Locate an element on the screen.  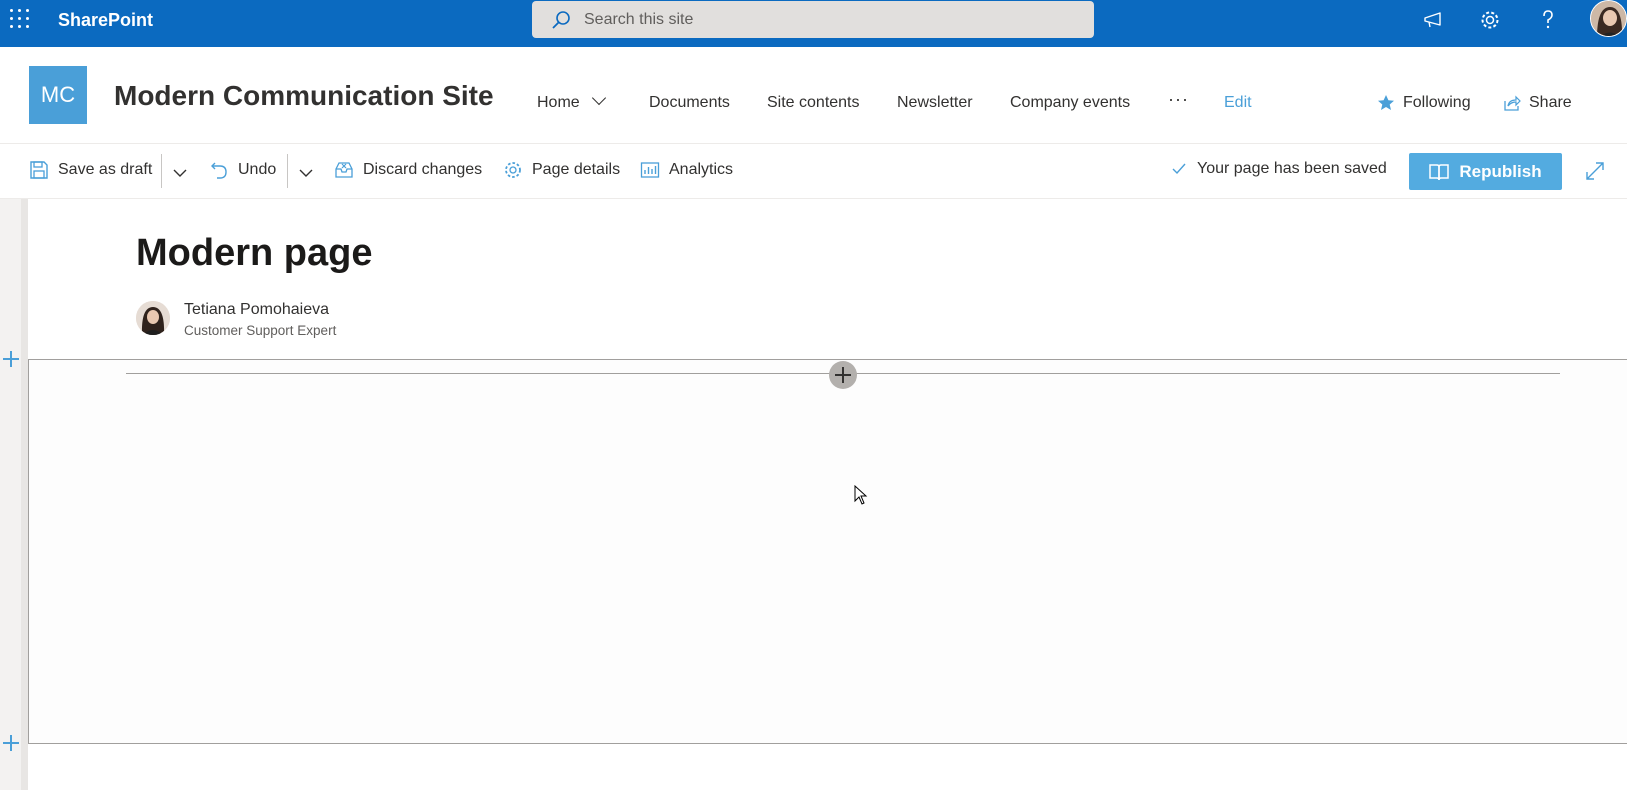
user-photo-icon is located at coordinates (1608, 18).